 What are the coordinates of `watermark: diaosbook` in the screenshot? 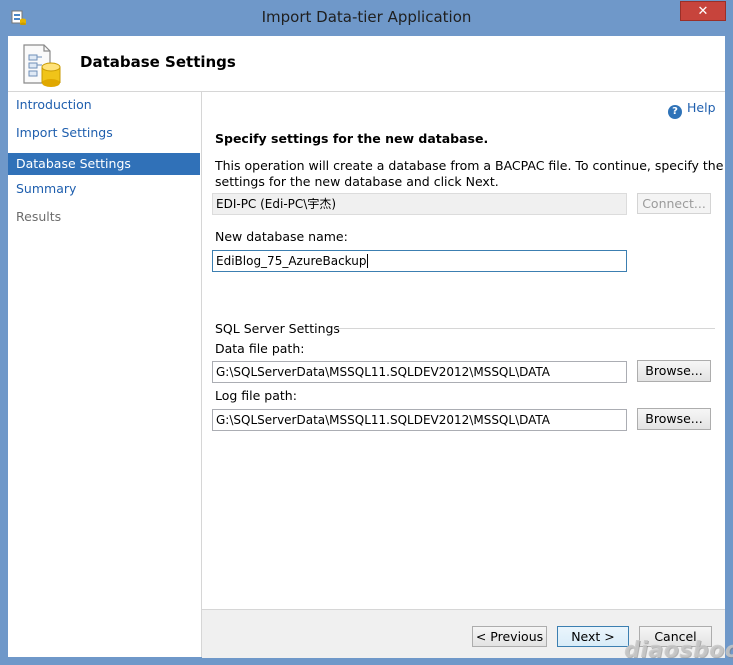 It's located at (678, 650).